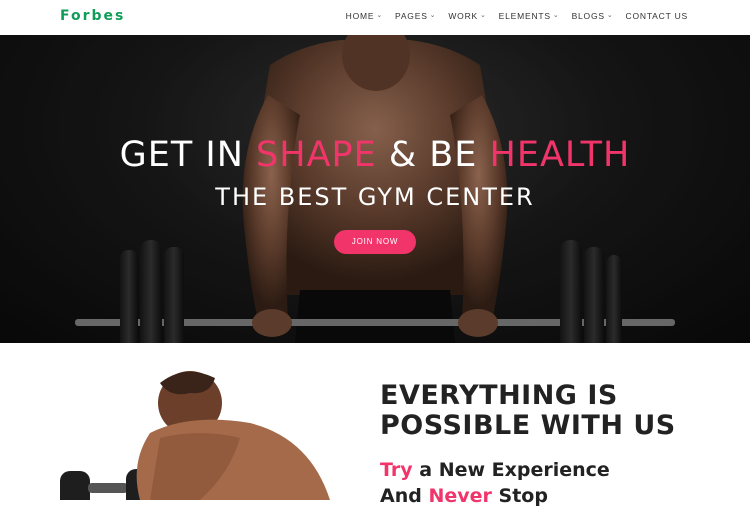  I want to click on nav-item-label: ELEMENTS, so click(524, 16).